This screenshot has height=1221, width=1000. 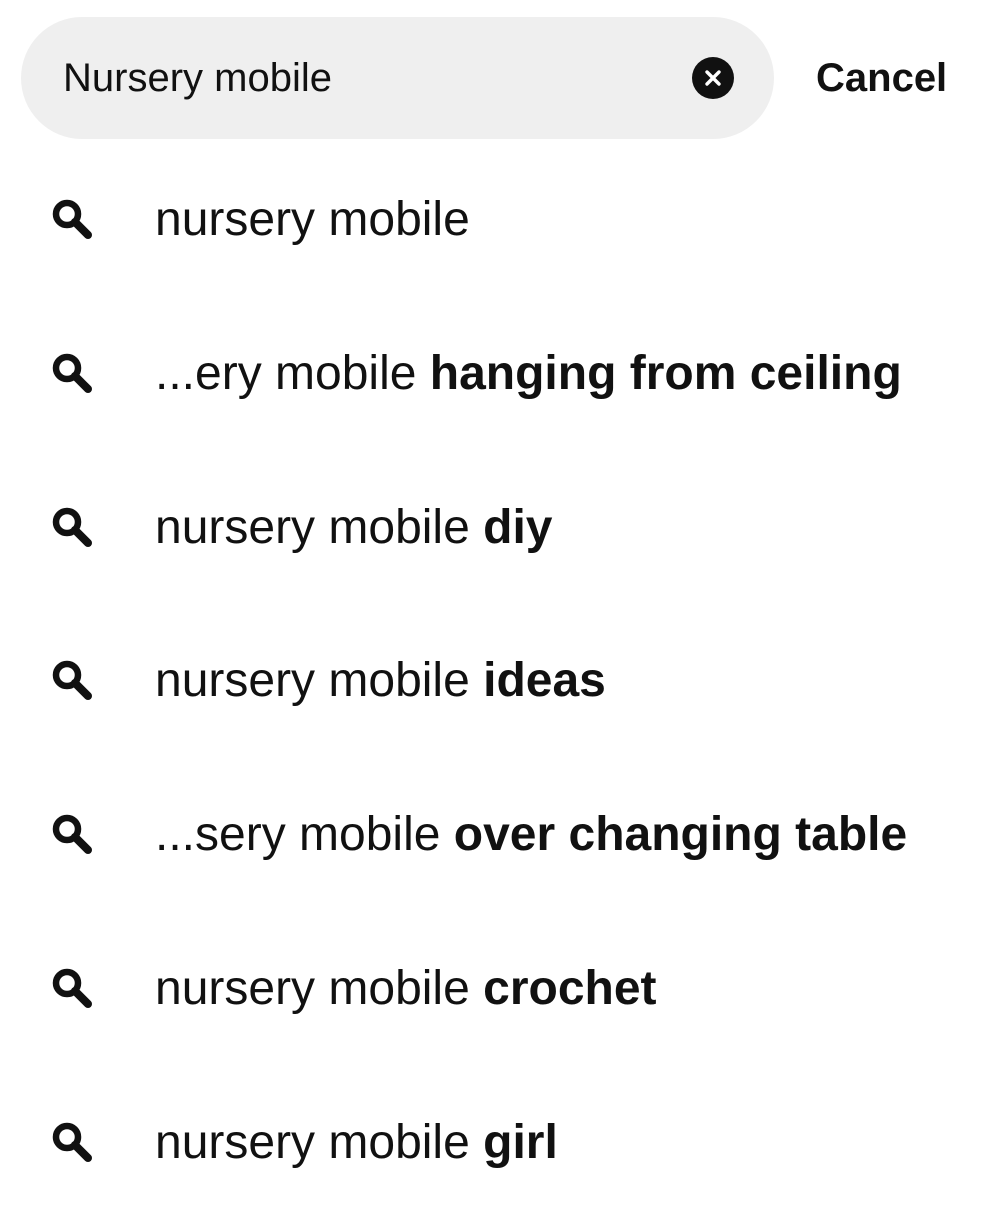 What do you see at coordinates (520, 1142) in the screenshot?
I see `suggestion-suffix: girl` at bounding box center [520, 1142].